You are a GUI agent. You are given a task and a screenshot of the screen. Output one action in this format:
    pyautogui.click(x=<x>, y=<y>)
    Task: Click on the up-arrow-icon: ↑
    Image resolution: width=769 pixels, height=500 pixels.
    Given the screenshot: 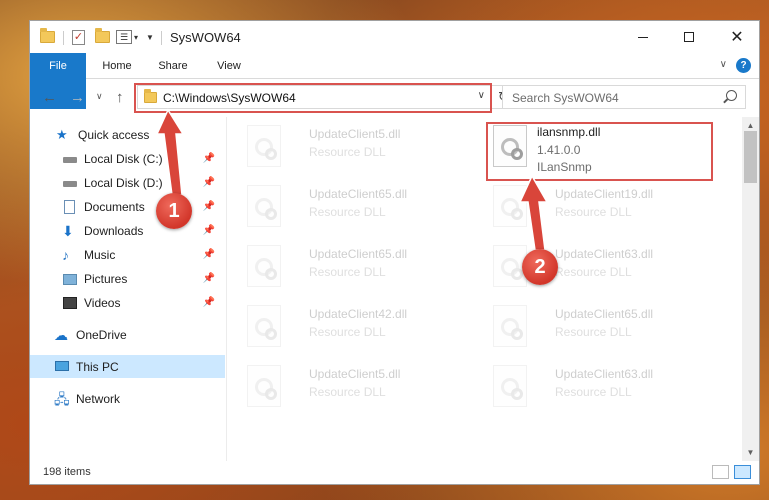 What is the action you would take?
    pyautogui.click(x=120, y=97)
    